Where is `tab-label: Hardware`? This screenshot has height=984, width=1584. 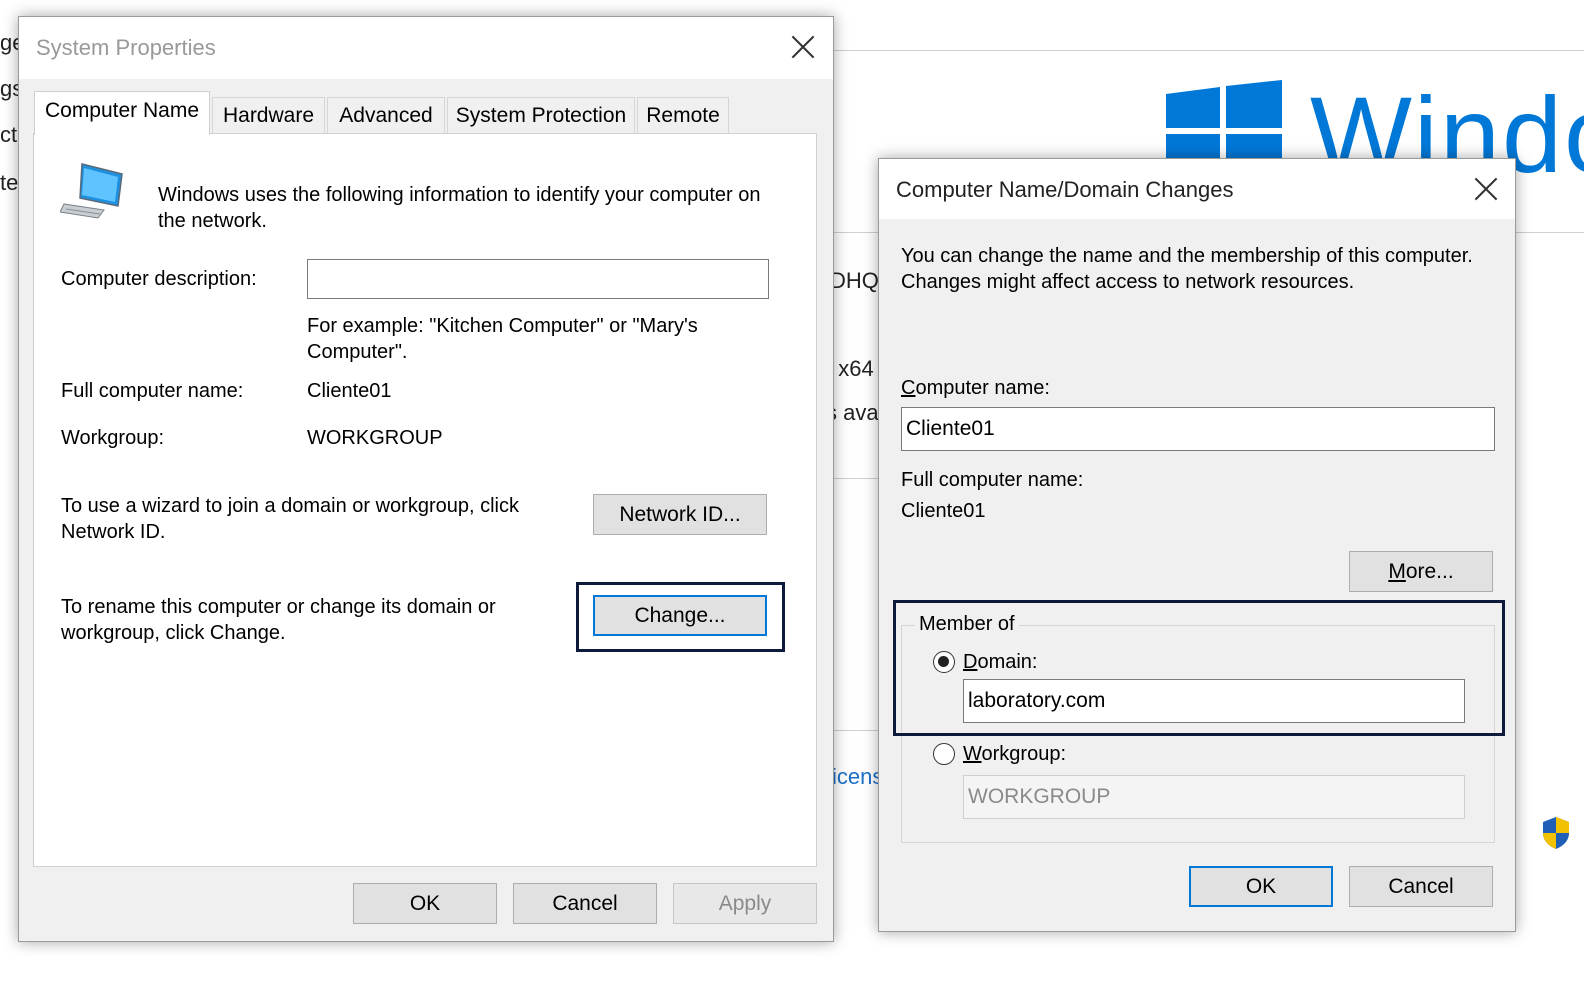 tab-label: Hardware is located at coordinates (268, 115).